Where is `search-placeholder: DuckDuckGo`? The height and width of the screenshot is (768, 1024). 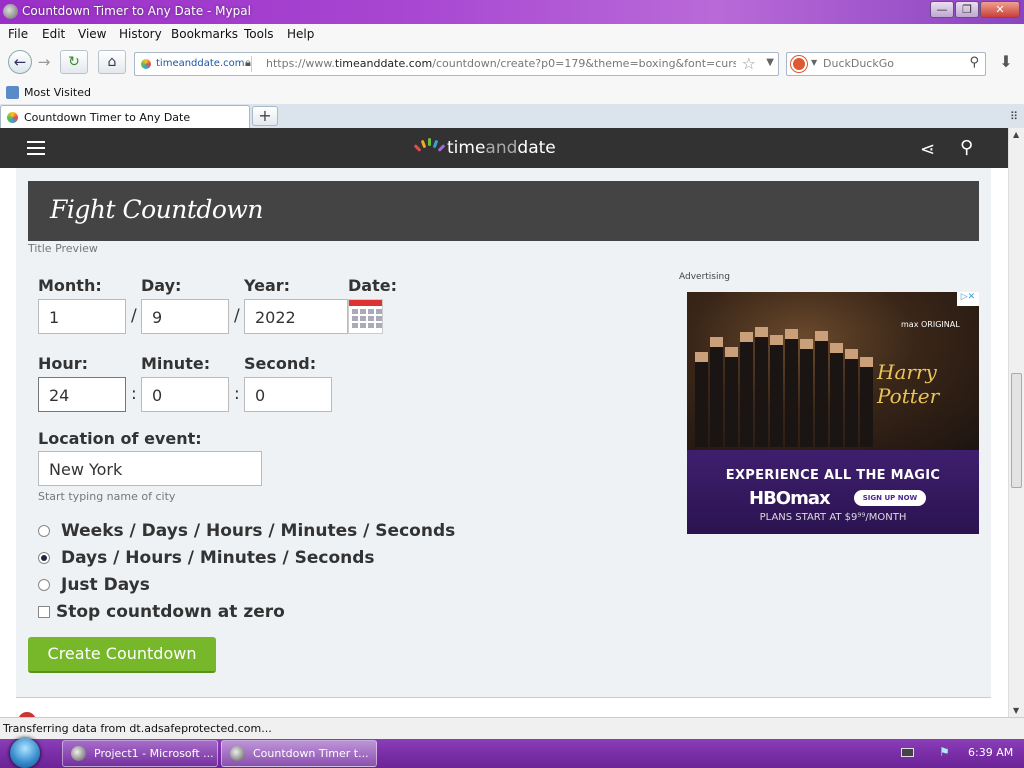 search-placeholder: DuckDuckGo is located at coordinates (858, 63).